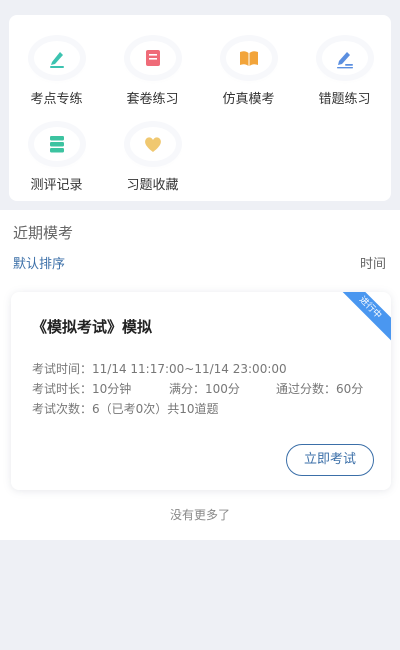 The height and width of the screenshot is (650, 400). I want to click on edit-icon, so click(344, 58).